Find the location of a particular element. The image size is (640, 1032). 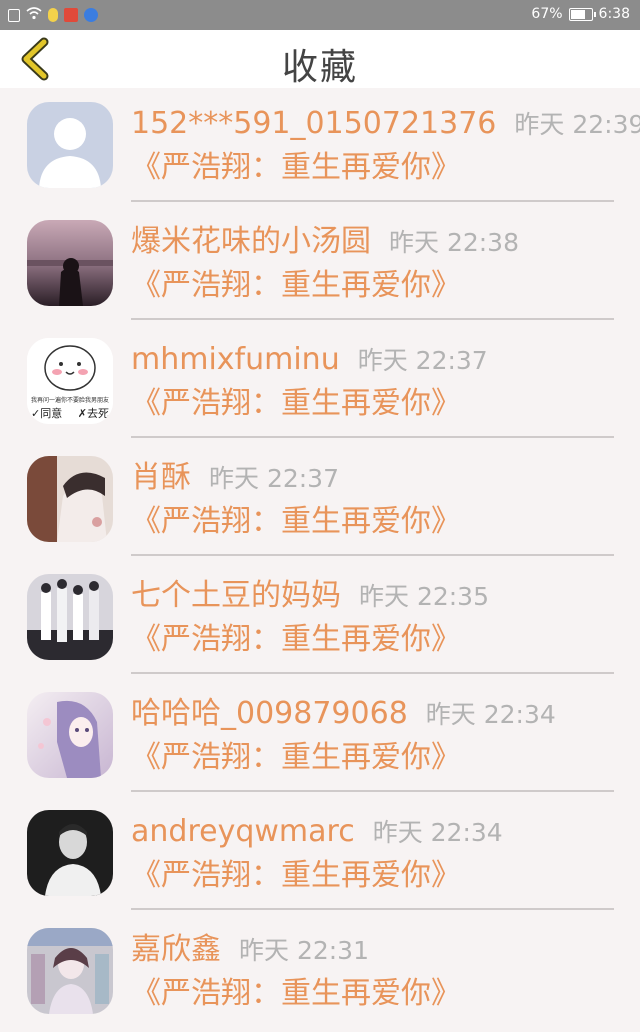

user-name: 152***591_0150721376 is located at coordinates (314, 123).